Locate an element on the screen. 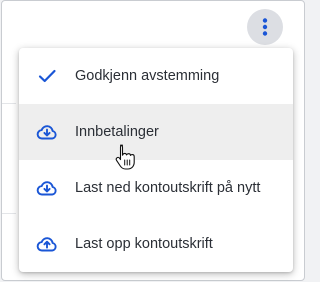 The image size is (320, 282). menu-item-label: Last opp kontoutskrift is located at coordinates (144, 244).